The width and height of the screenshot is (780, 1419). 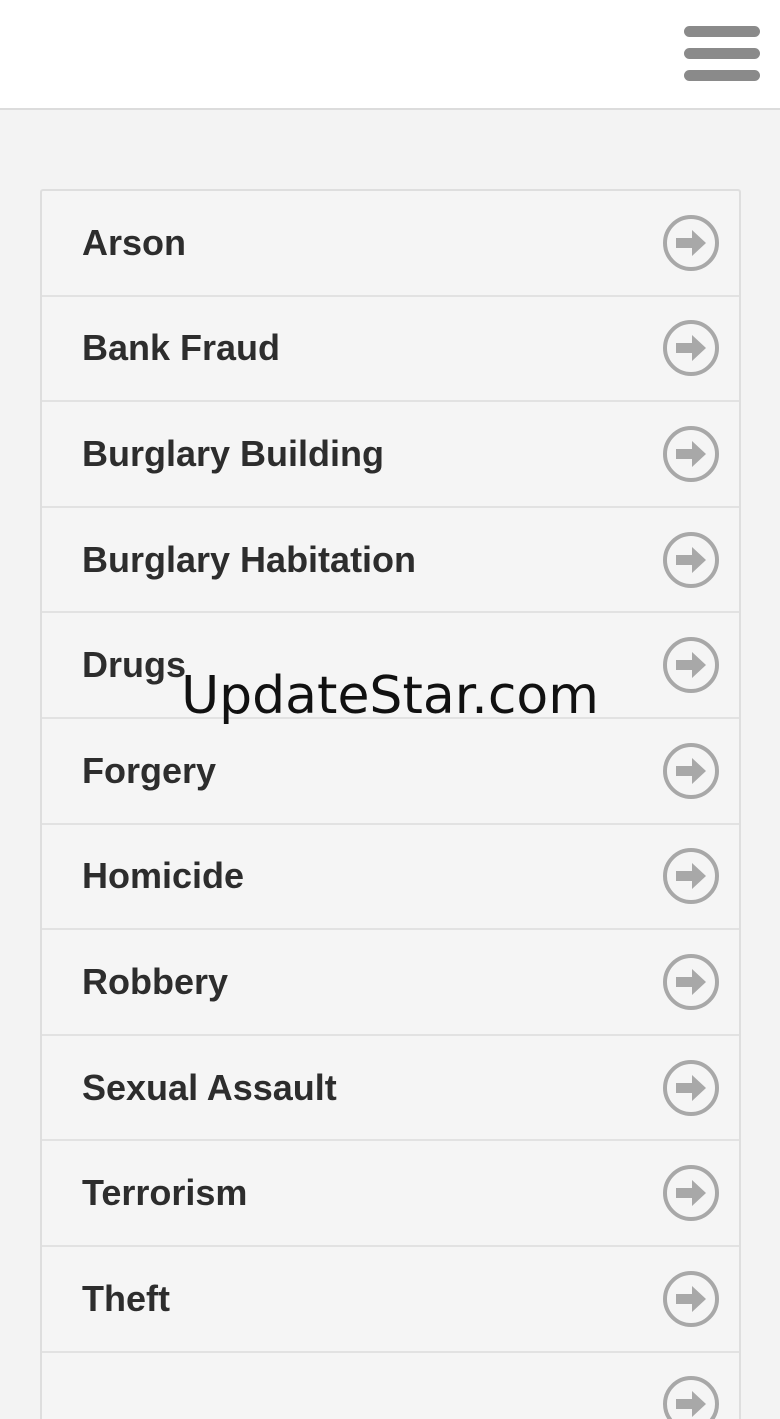 What do you see at coordinates (390, 1089) in the screenshot?
I see `list-item-sexual-assault: Sexual Assault` at bounding box center [390, 1089].